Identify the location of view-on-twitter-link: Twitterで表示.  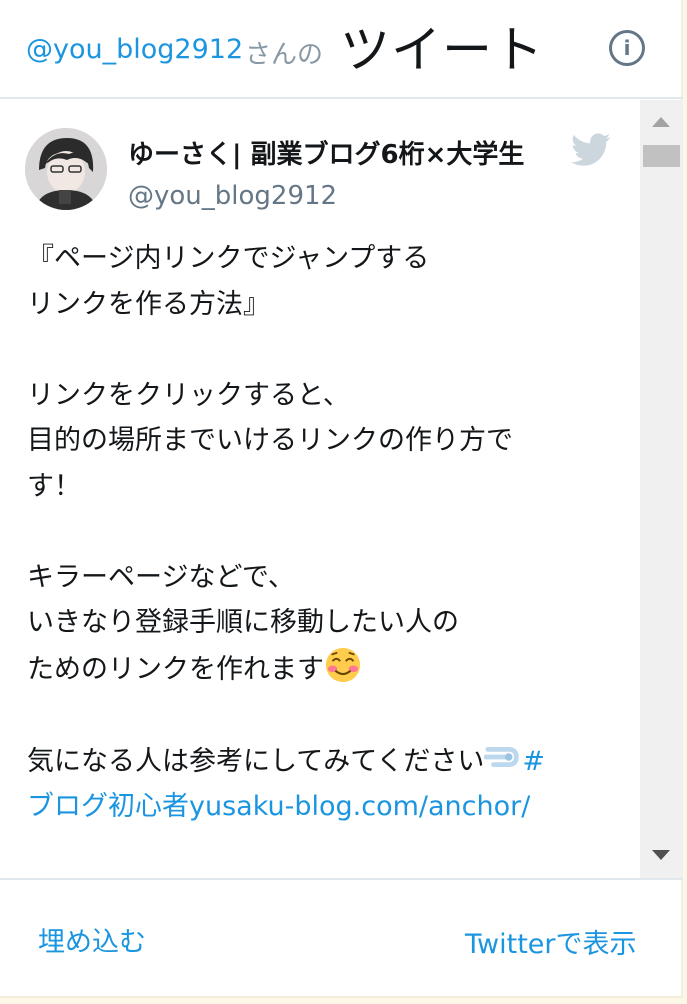
(551, 941).